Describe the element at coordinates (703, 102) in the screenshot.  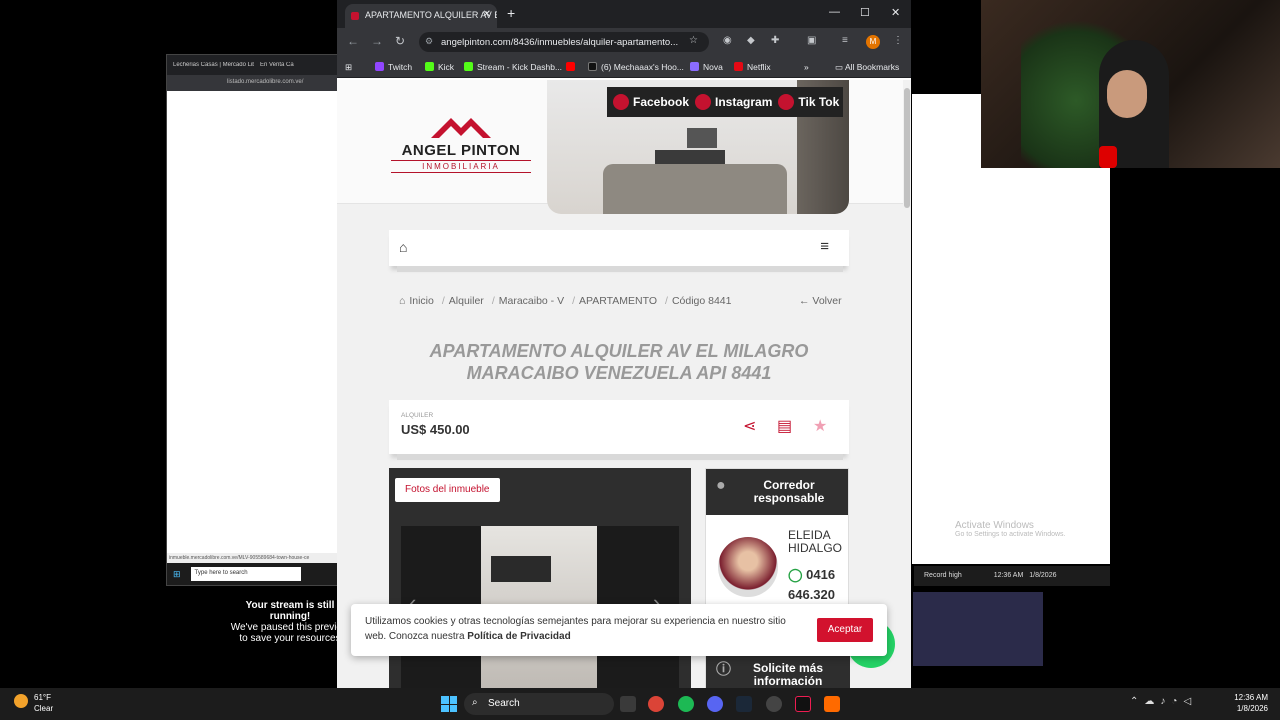
I see `instagram-icon` at that location.